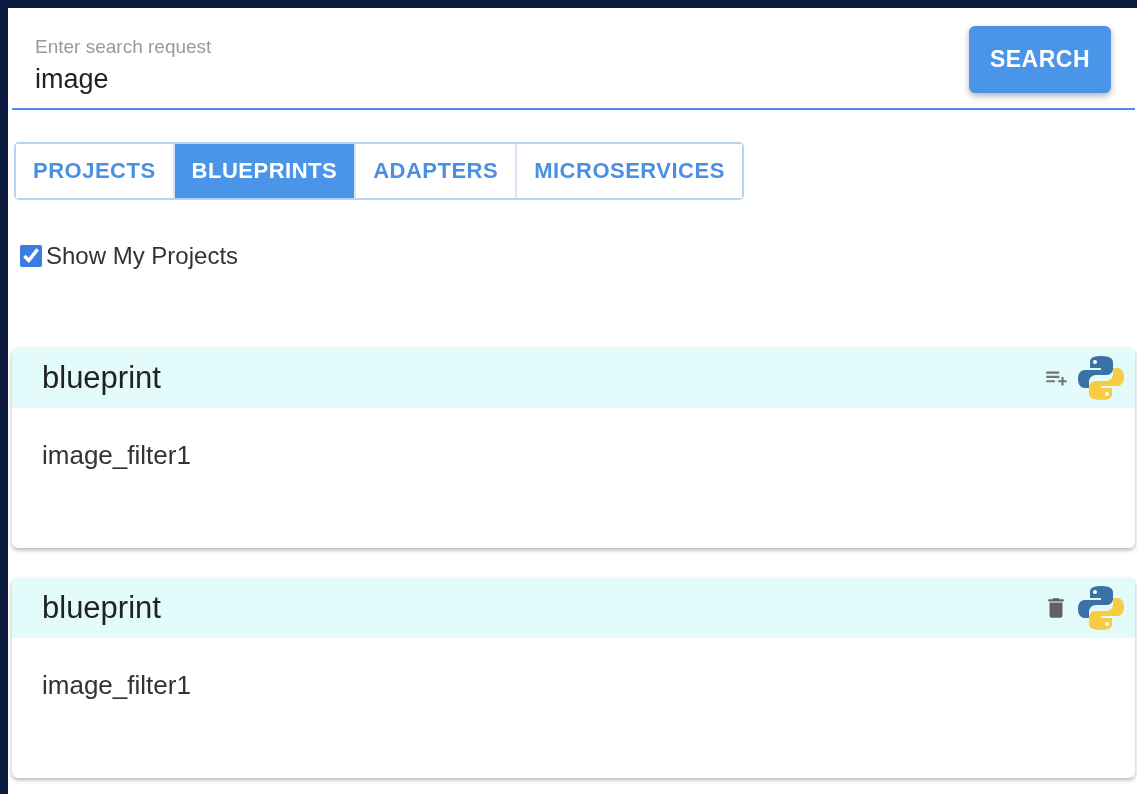 This screenshot has width=1137, height=794. What do you see at coordinates (1039, 59) in the screenshot?
I see `search-button: SEARCH` at bounding box center [1039, 59].